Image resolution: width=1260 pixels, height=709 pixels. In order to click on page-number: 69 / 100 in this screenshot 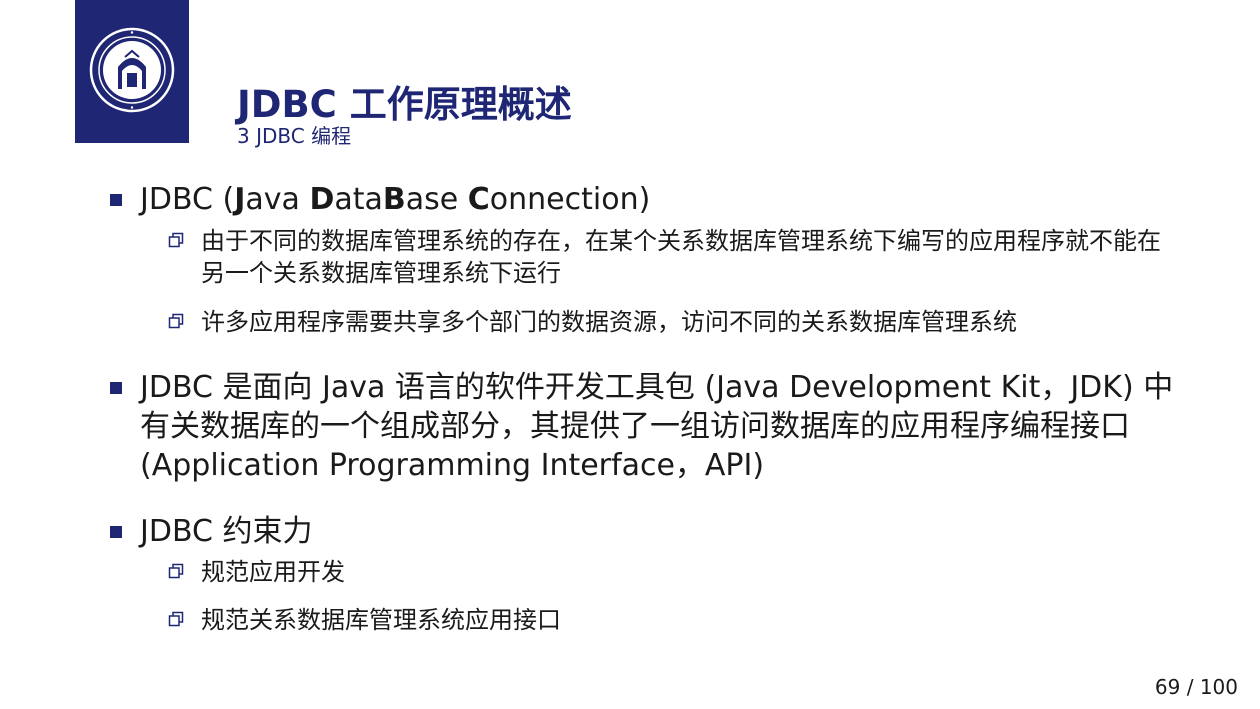, I will do `click(1196, 687)`.